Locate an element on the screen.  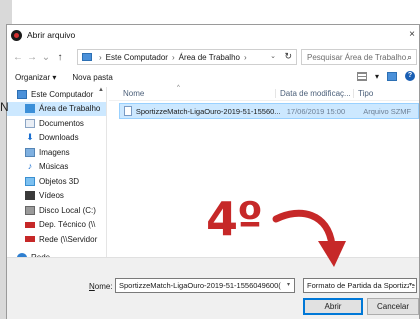
close-icon: × is located at coordinates (412, 34).